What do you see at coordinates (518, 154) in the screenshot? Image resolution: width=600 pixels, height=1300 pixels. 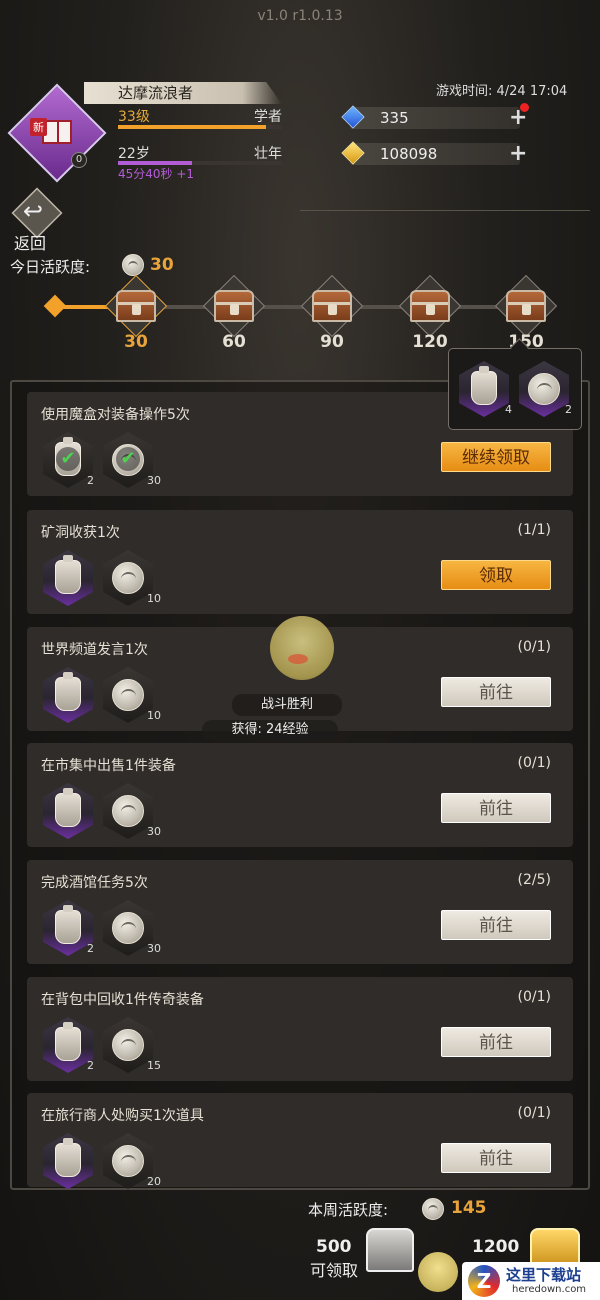 I see `add-gold-button: +` at bounding box center [518, 154].